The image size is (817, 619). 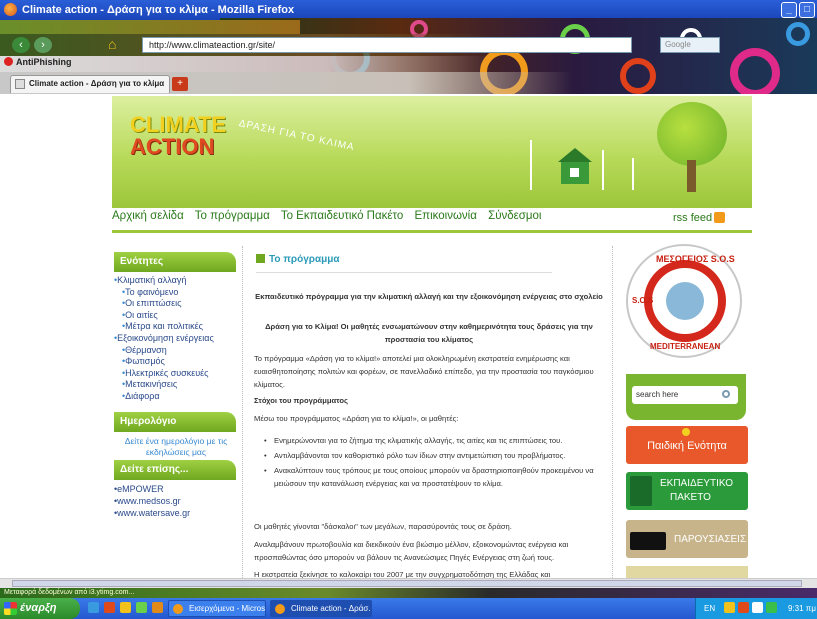 I want to click on url-input: http://www.climateaction.gr/site/, so click(x=387, y=45).